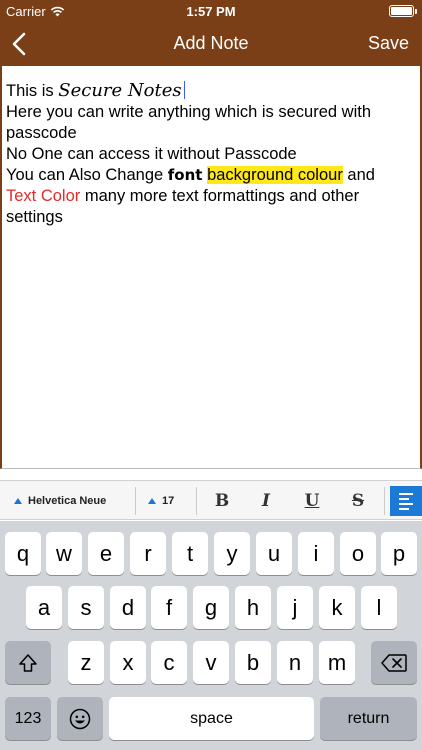  What do you see at coordinates (358, 553) in the screenshot?
I see `key-o: o` at bounding box center [358, 553].